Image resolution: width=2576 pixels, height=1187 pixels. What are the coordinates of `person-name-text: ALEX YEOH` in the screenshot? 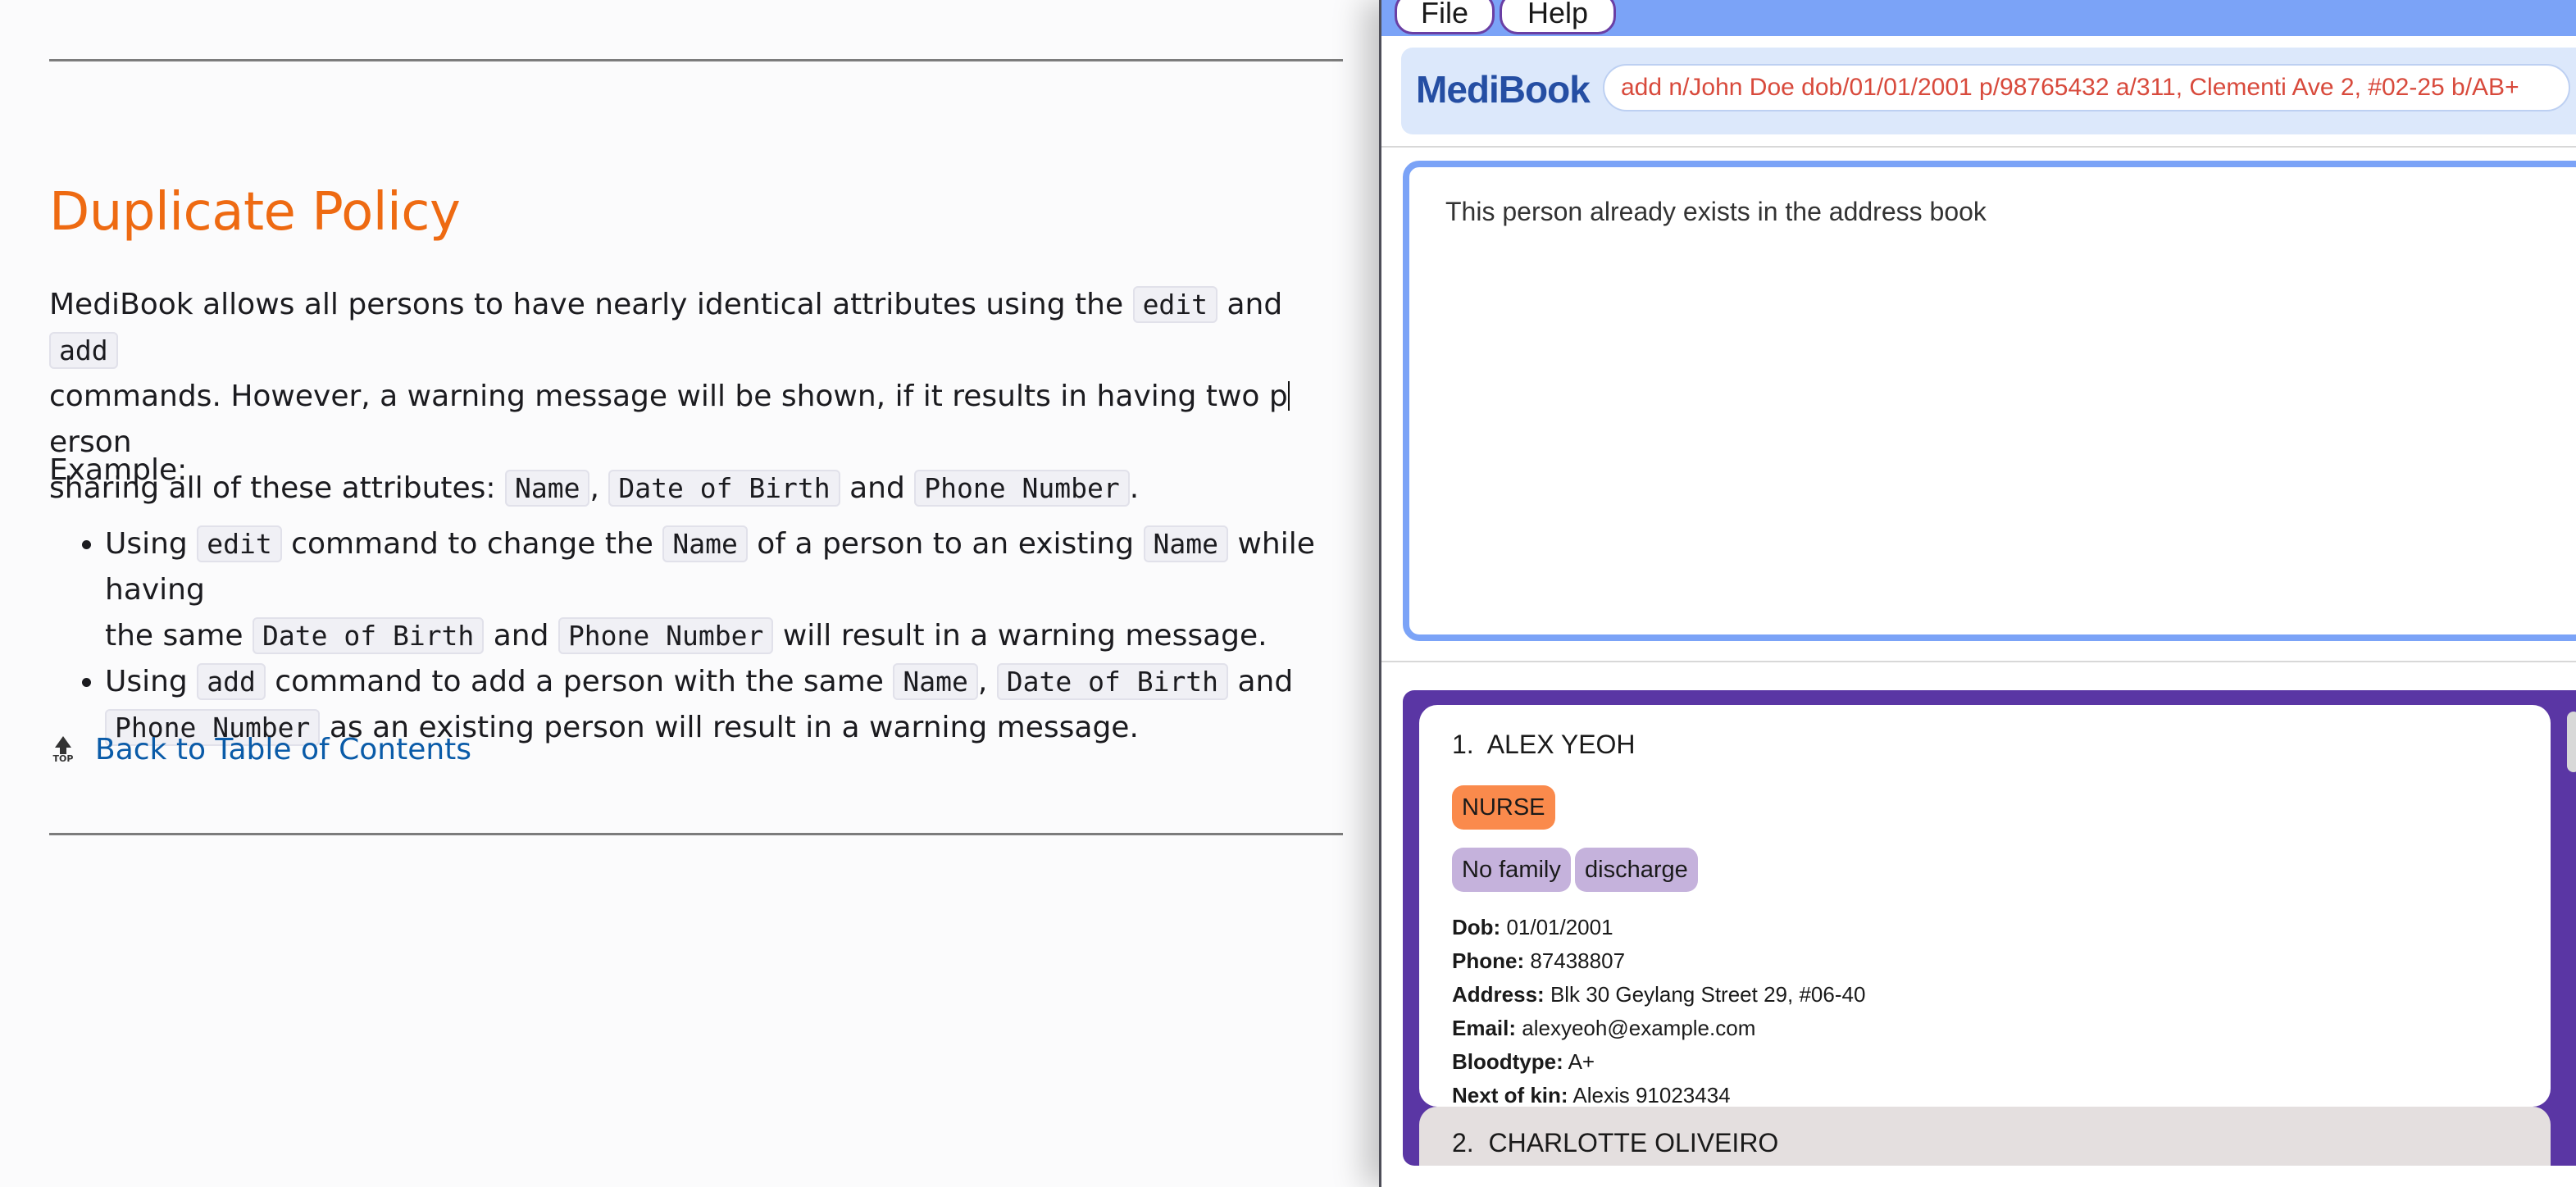 It's located at (1561, 744).